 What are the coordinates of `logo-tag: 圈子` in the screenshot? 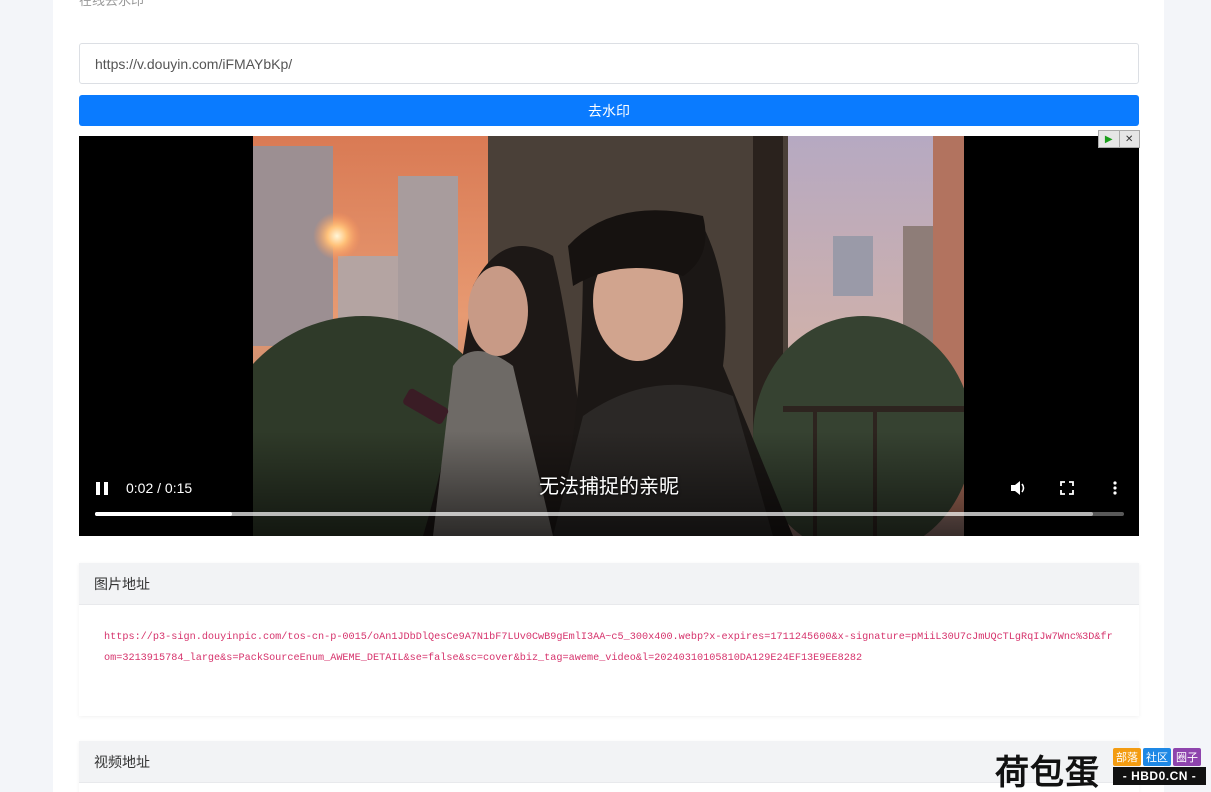 It's located at (1187, 757).